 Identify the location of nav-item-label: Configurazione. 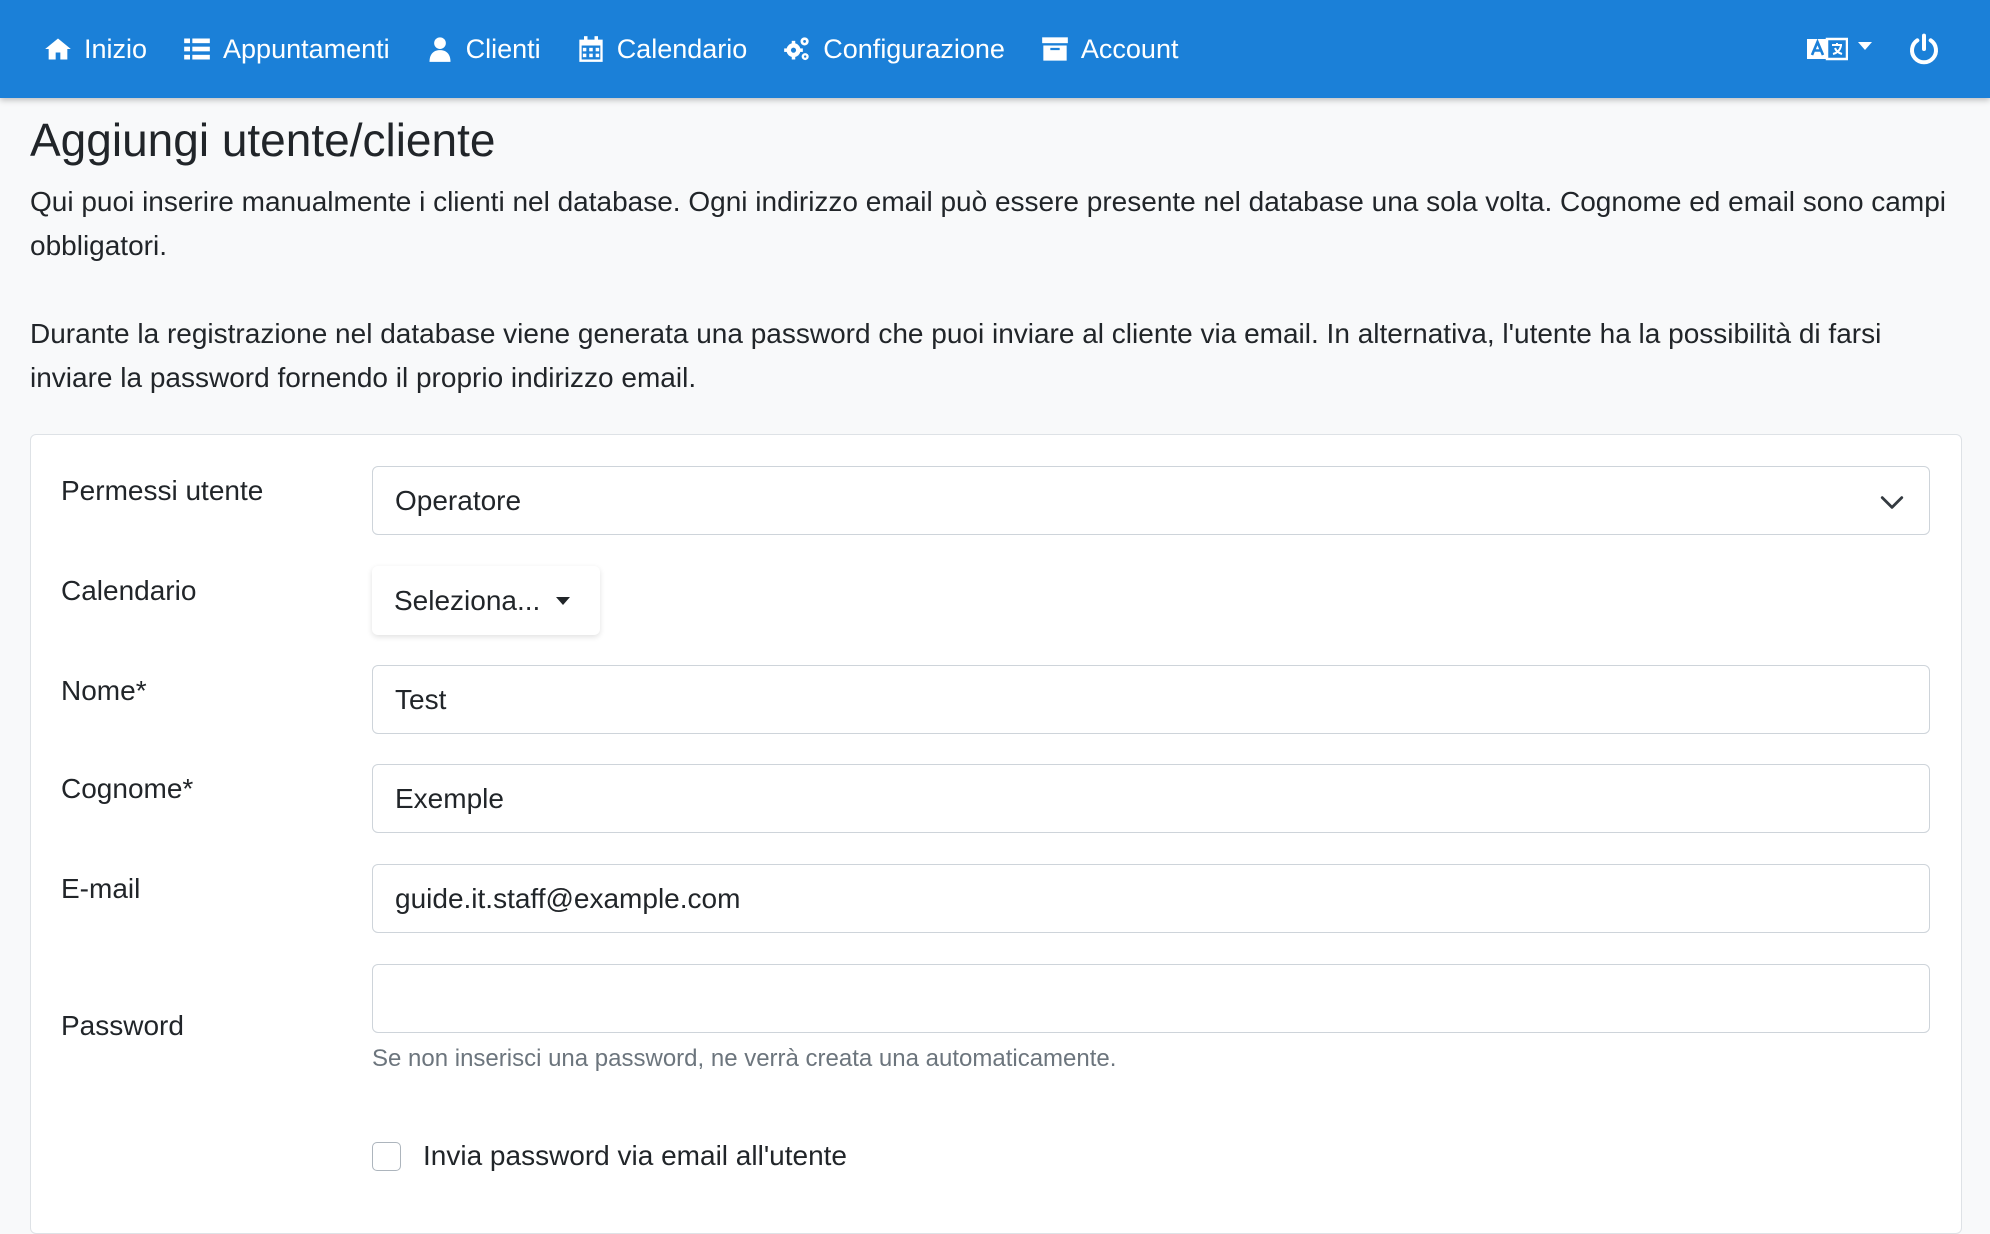
(914, 48).